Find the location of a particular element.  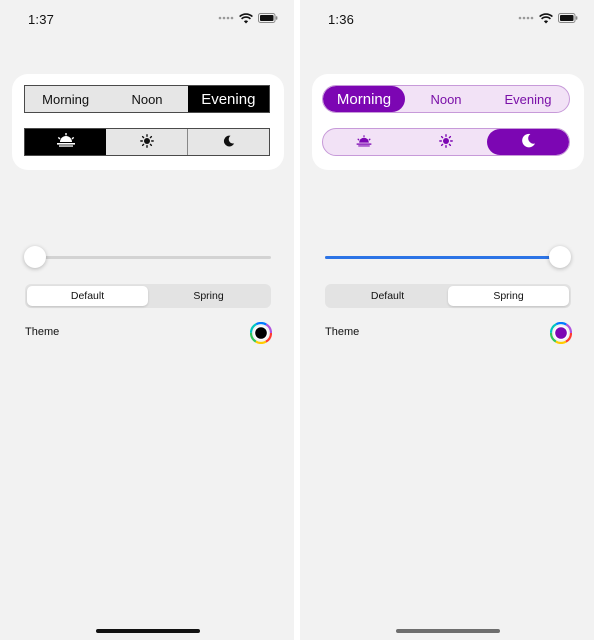

status-bar: 1:36 is located at coordinates (447, 17).